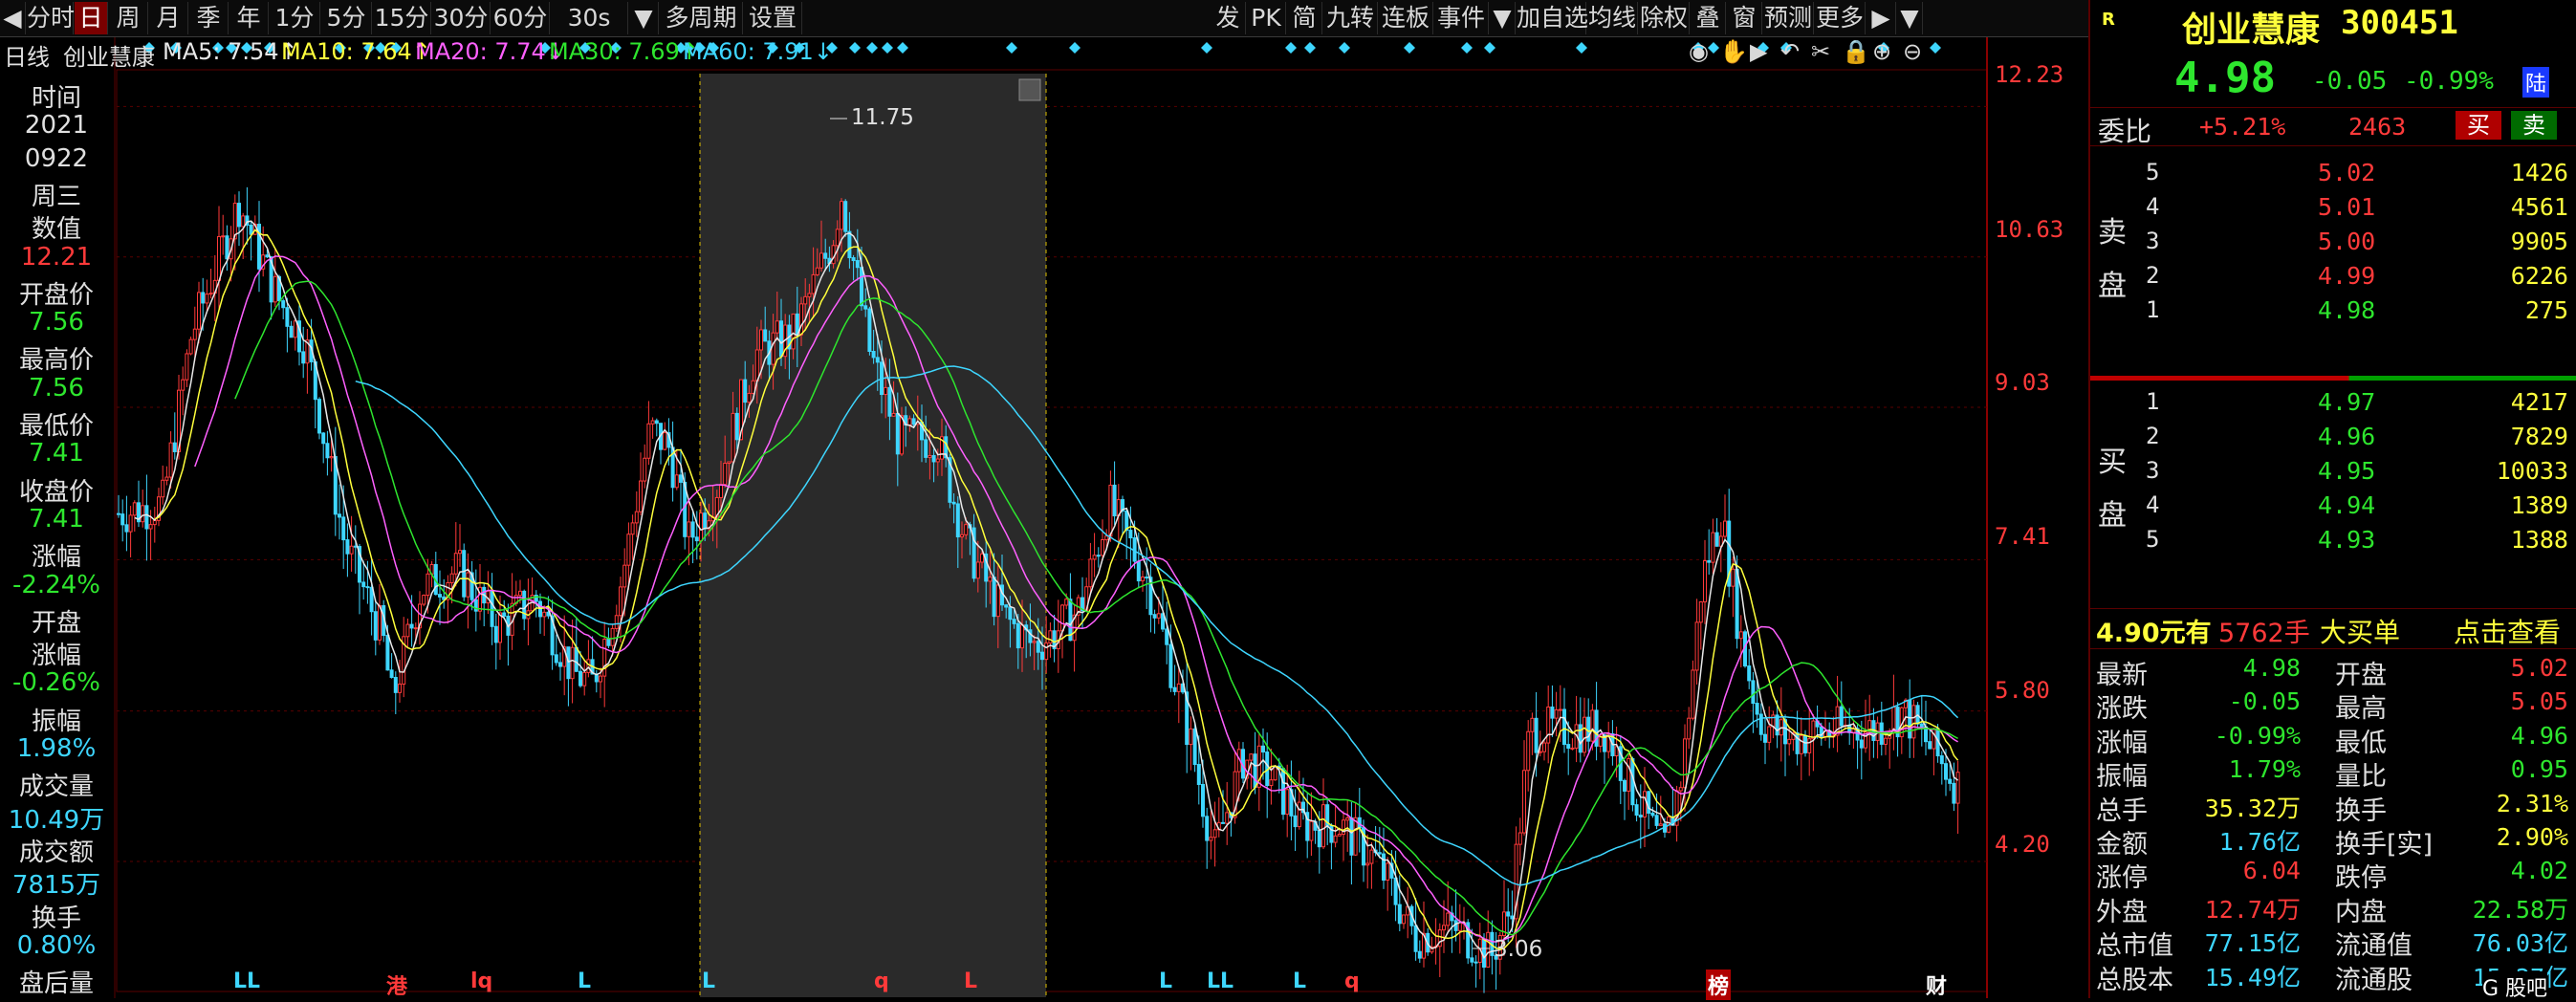  I want to click on stock-code: 300451, so click(2399, 23).